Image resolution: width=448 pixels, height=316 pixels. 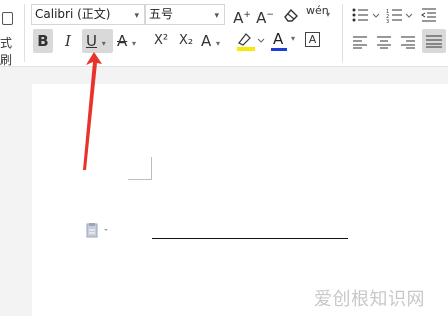 I want to click on align-right-icon, so click(x=408, y=42).